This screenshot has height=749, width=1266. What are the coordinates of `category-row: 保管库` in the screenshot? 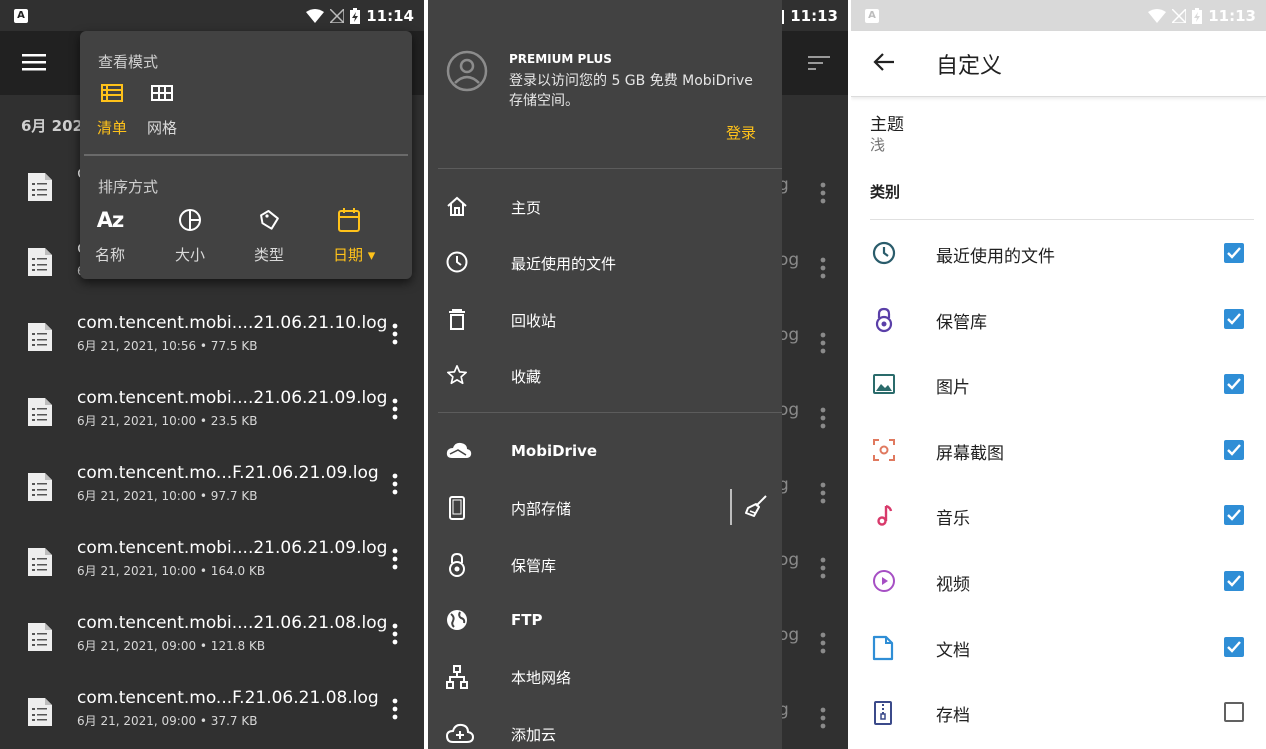 It's located at (1058, 319).